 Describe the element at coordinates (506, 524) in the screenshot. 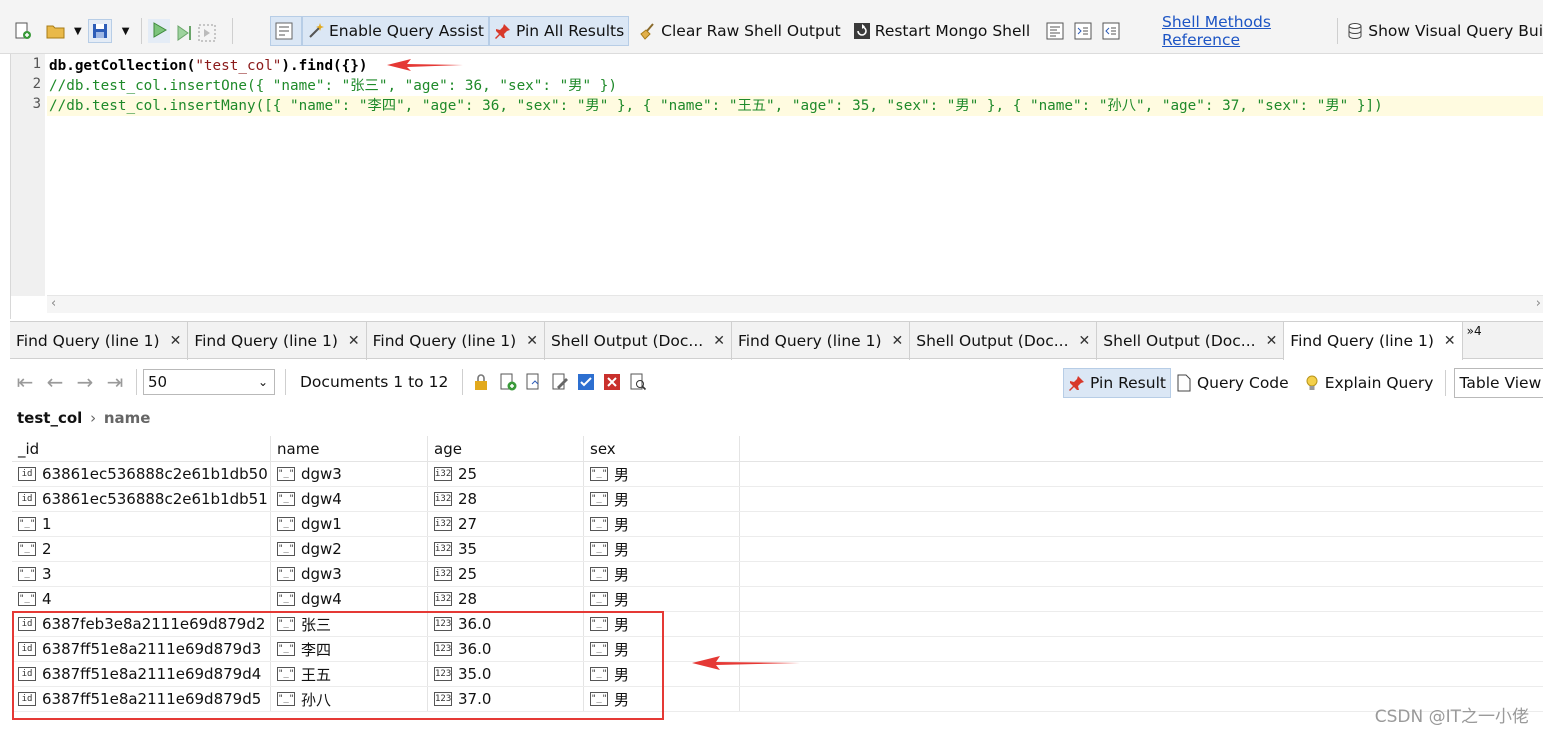

I see `cell-age: i32 27` at that location.